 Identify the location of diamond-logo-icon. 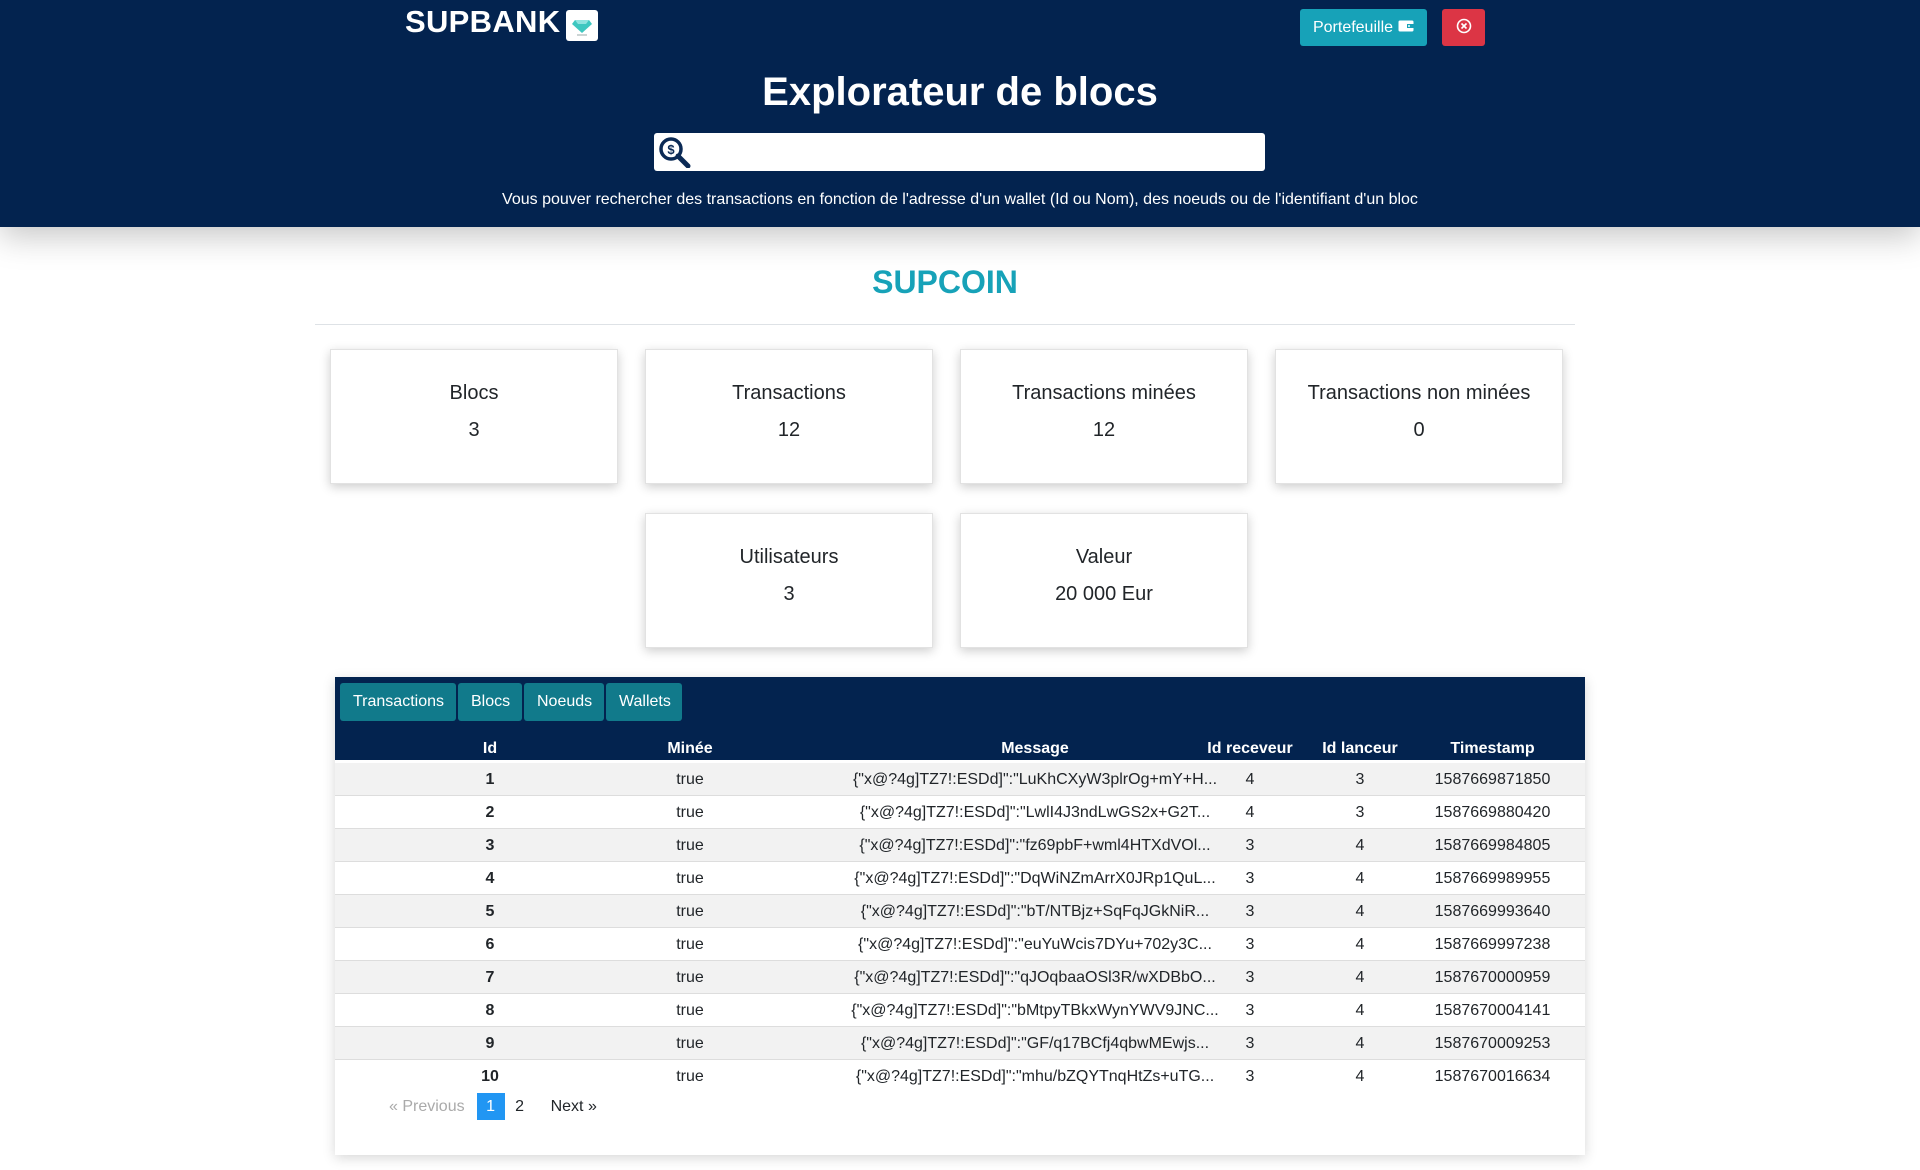
(582, 25).